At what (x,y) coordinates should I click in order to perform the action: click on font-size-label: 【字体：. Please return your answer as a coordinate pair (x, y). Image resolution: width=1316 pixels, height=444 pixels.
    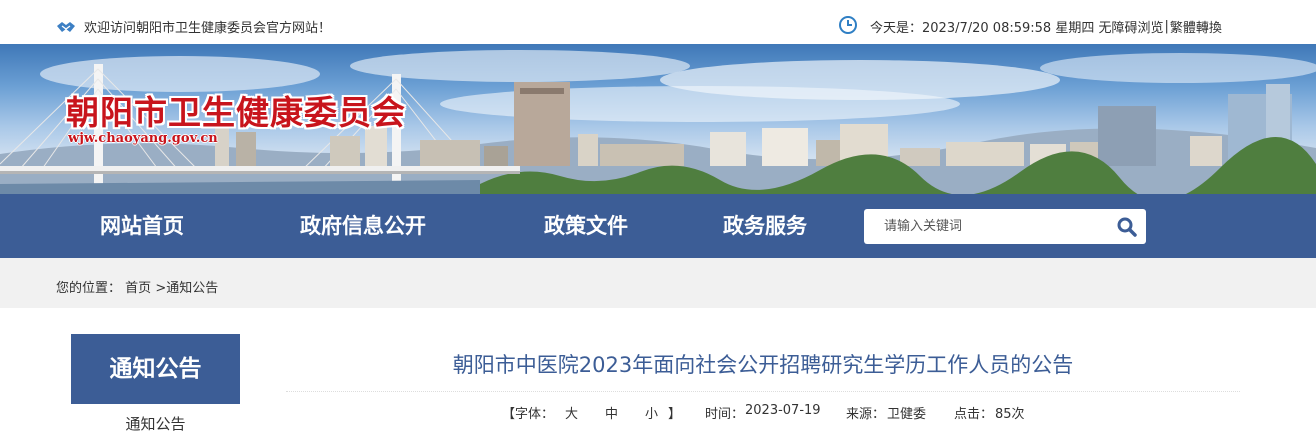
    Looking at the image, I should click on (528, 414).